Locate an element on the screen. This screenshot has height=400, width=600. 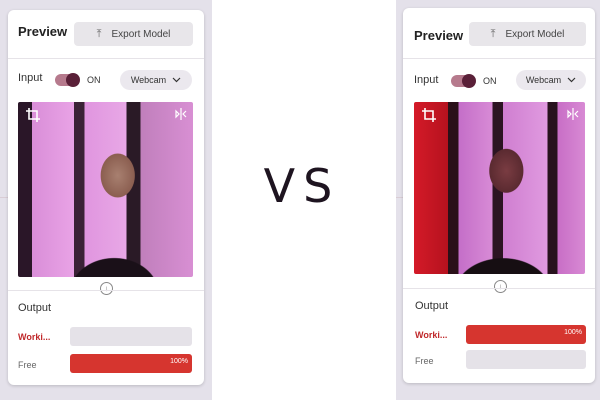
divider-line is located at coordinates (4, 197).